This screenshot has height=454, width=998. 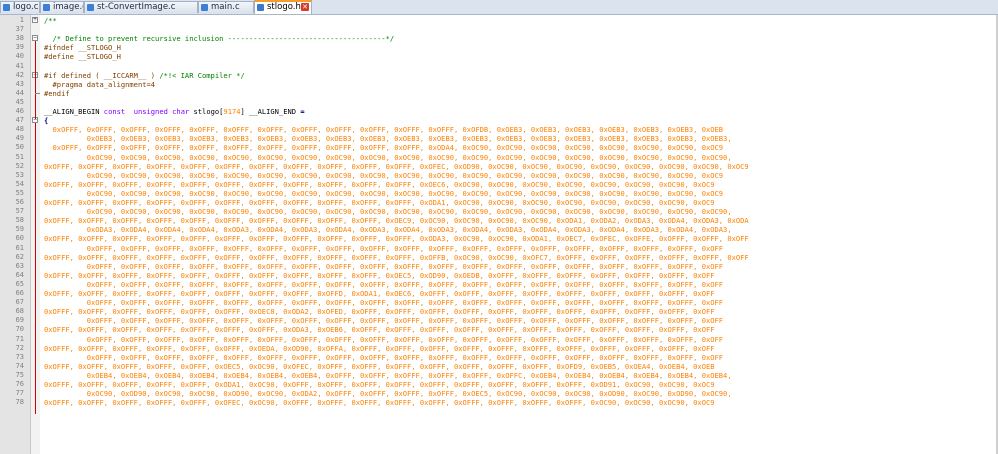 I want to click on line-number: 57, so click(x=19, y=211).